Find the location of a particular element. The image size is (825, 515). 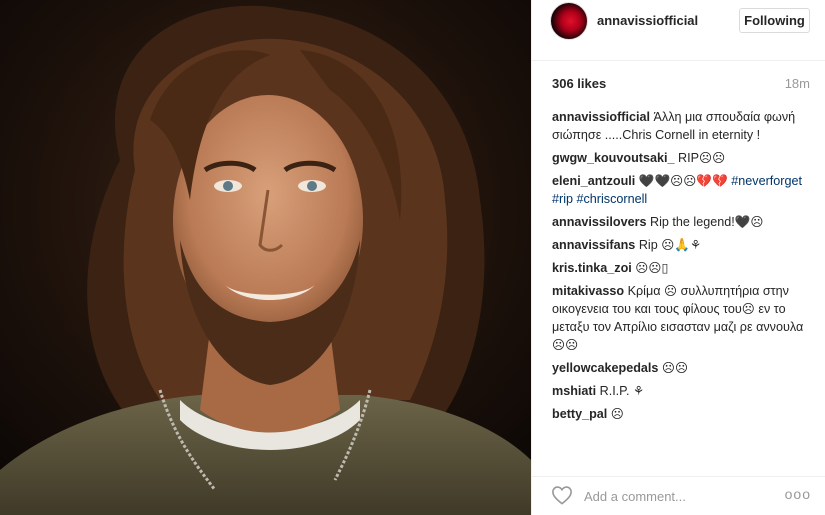

likes-count: 306 likes is located at coordinates (579, 83).